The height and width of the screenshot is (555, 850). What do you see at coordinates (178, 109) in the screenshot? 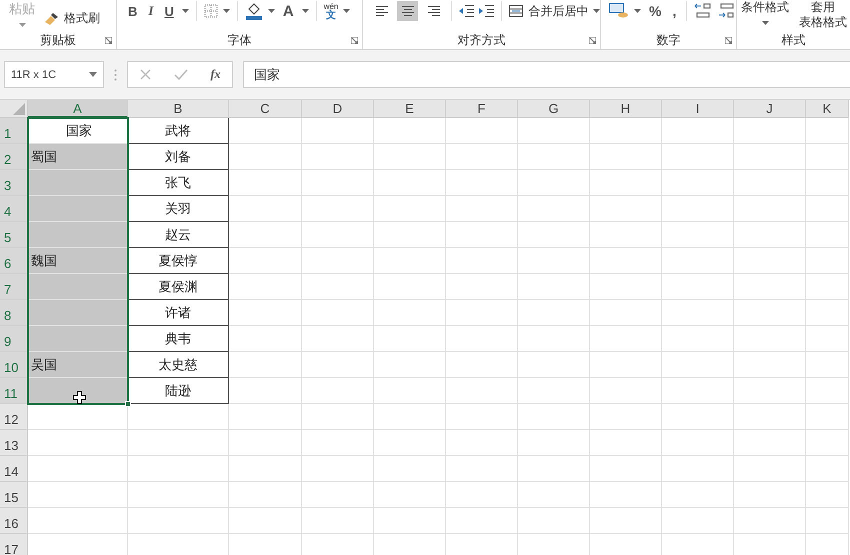
I see `column-header: B` at bounding box center [178, 109].